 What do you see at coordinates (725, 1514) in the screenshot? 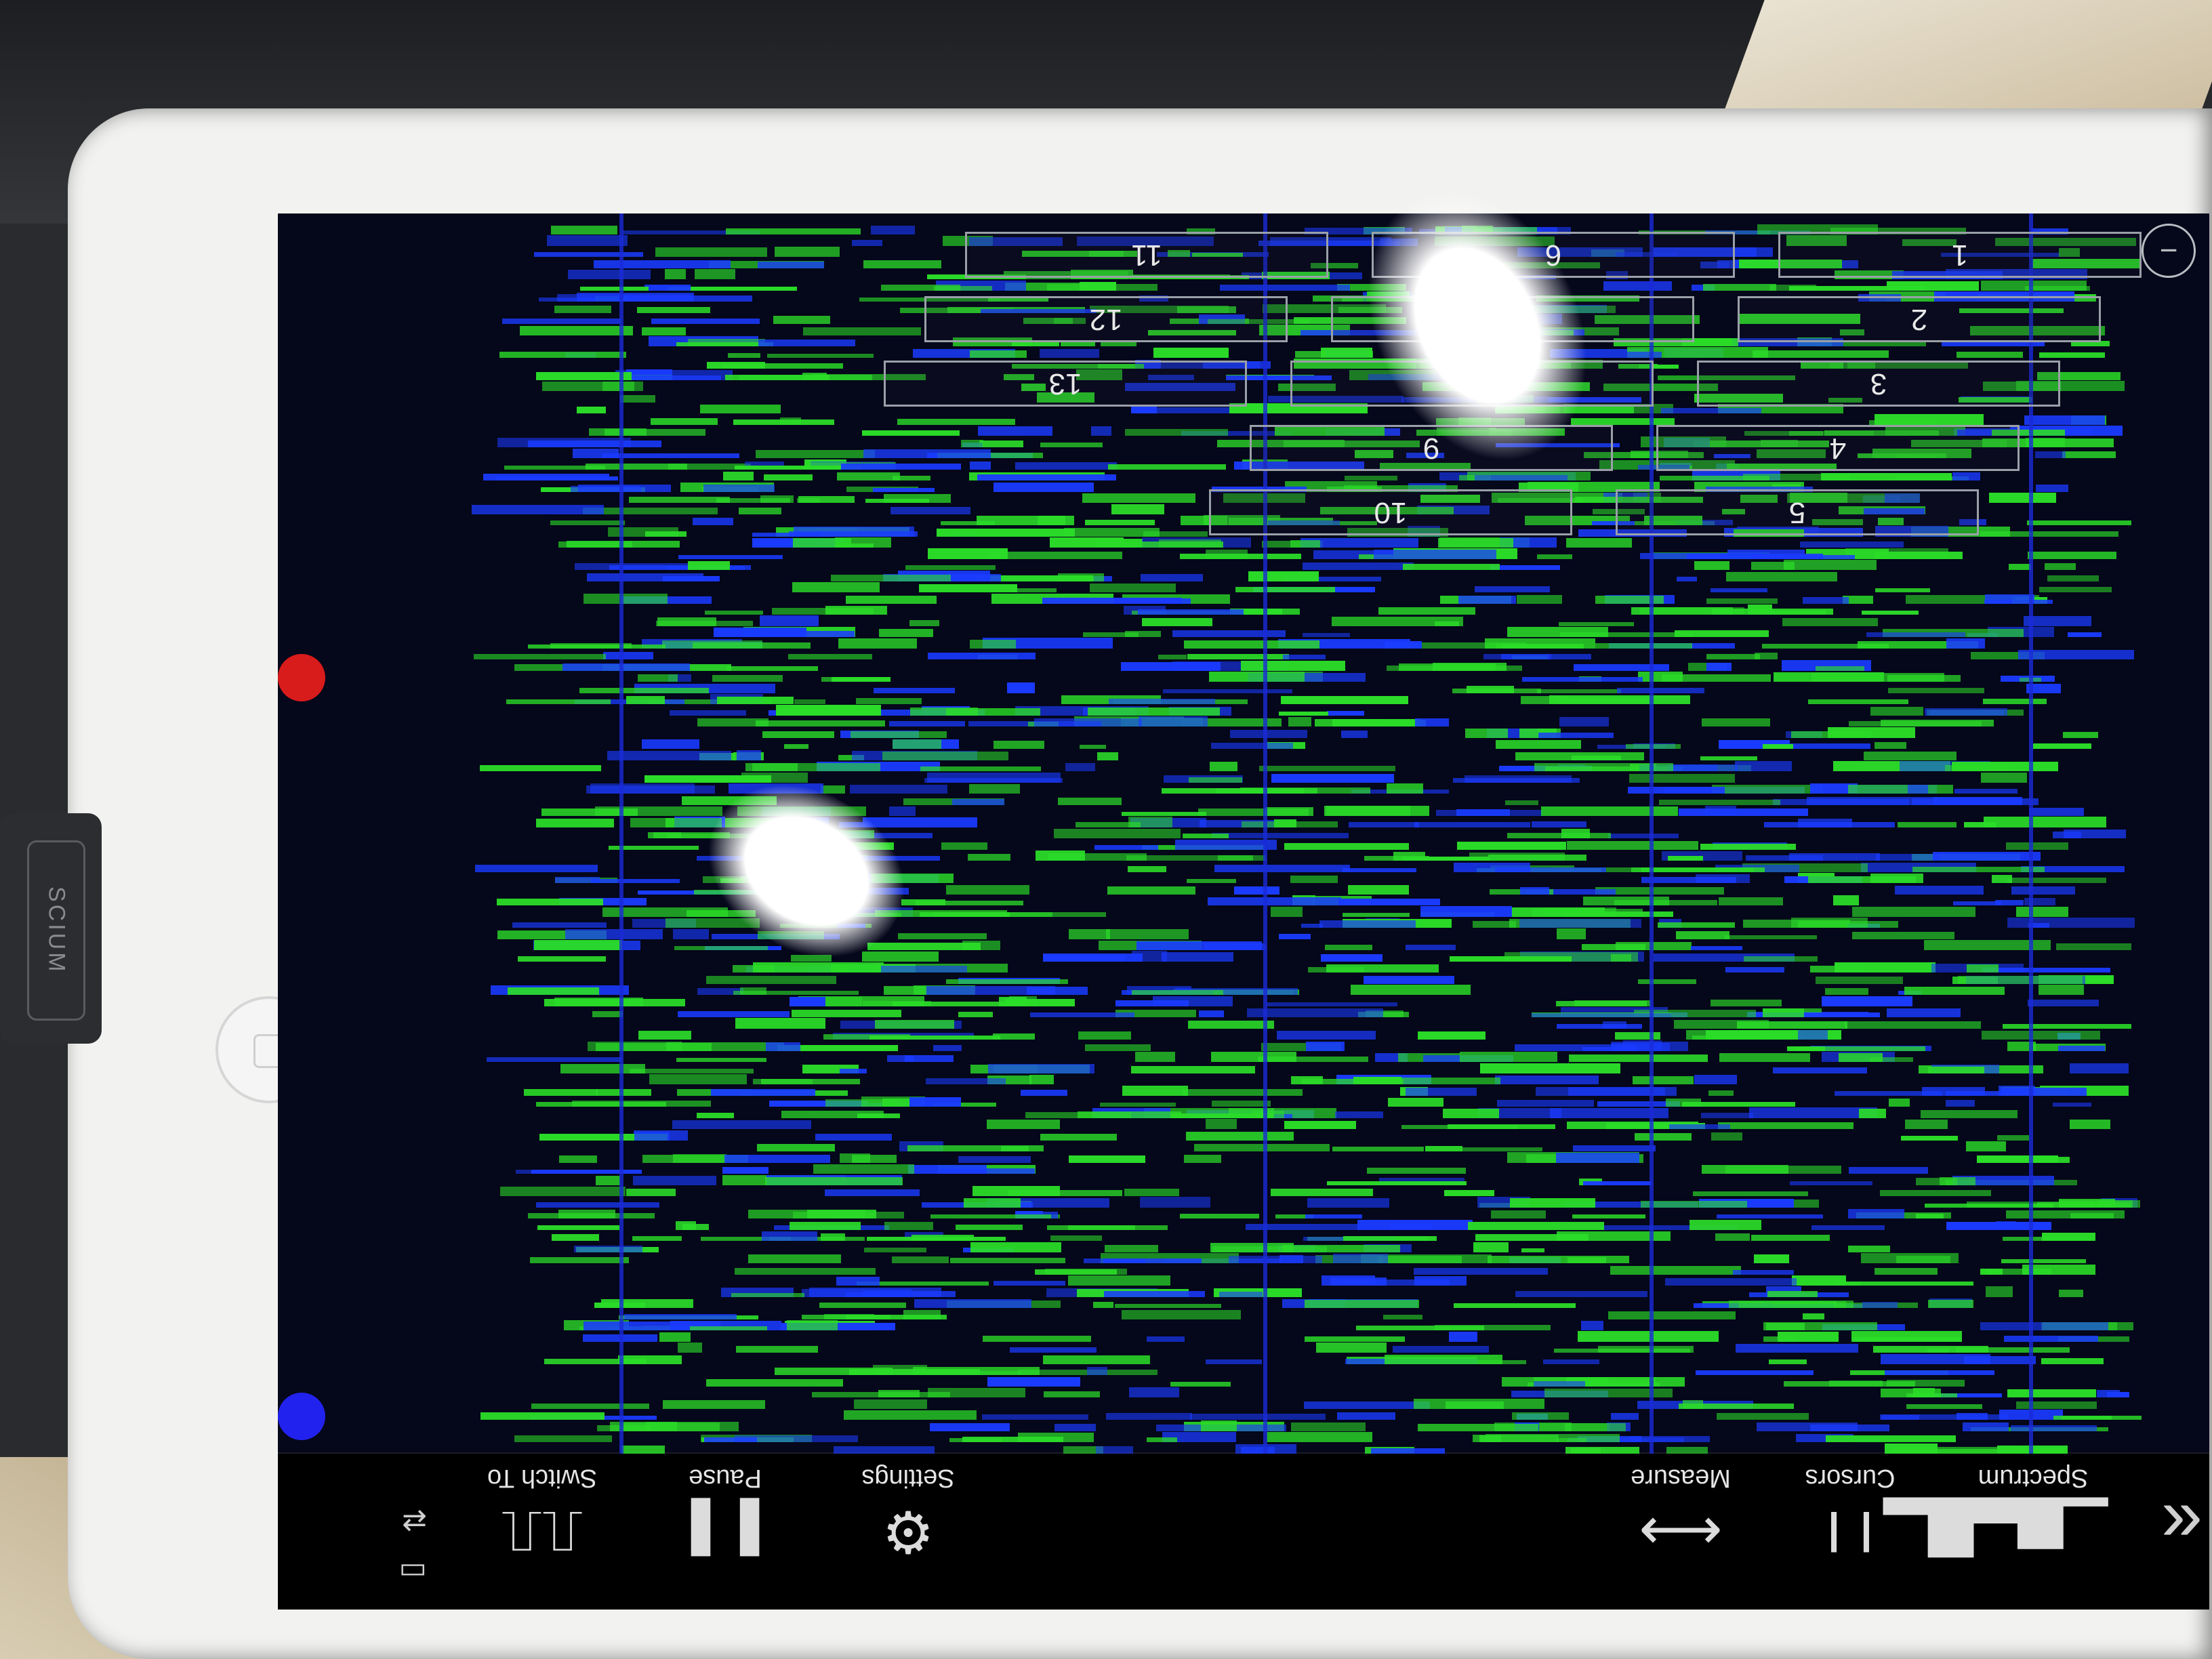
I see `pause-button: ❚❚ Pause` at bounding box center [725, 1514].